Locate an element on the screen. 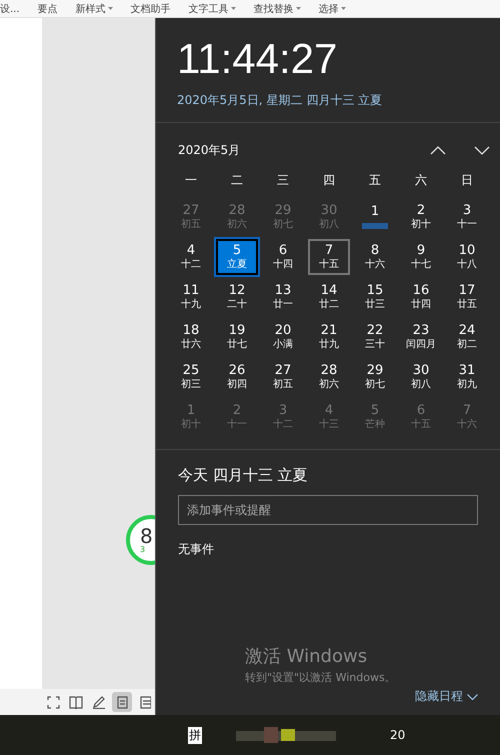 The width and height of the screenshot is (500, 755). weekday-label: 三 is located at coordinates (283, 180).